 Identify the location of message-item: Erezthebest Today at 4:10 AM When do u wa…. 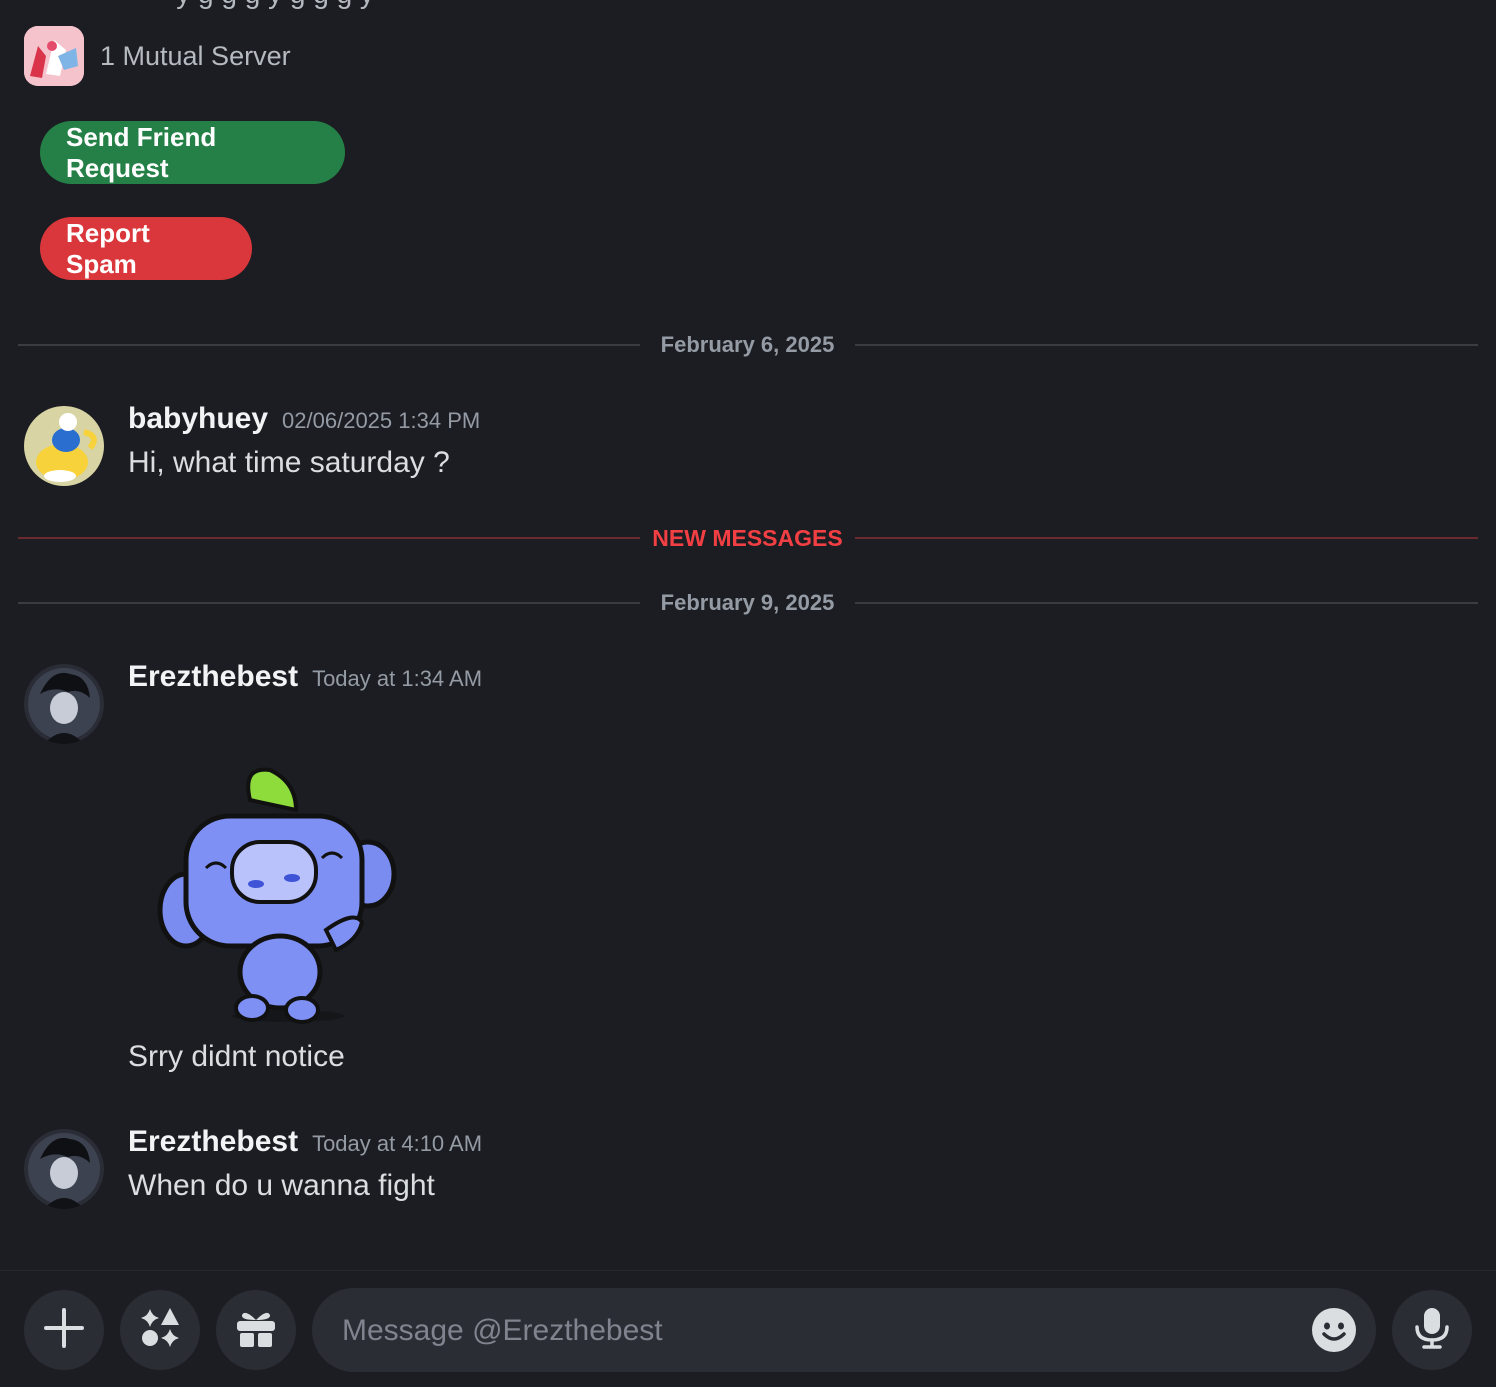
(749, 1172).